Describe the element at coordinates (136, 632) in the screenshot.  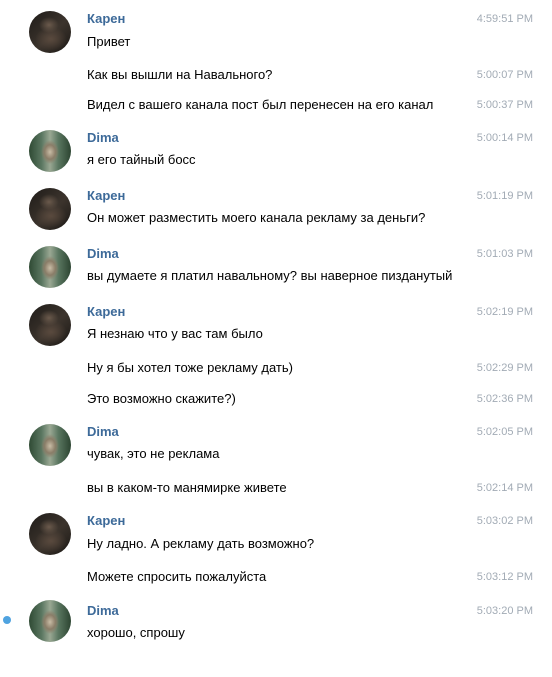
I see `message-text: хорошо, спрошу` at that location.